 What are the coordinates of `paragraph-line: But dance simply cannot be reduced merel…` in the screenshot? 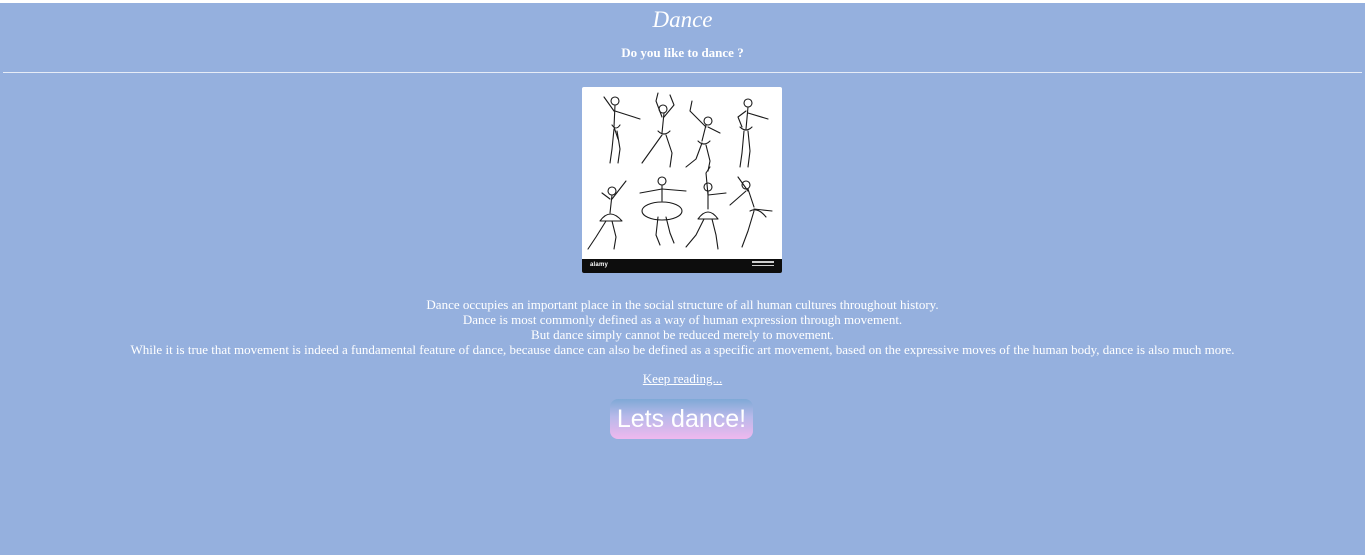 It's located at (682, 334).